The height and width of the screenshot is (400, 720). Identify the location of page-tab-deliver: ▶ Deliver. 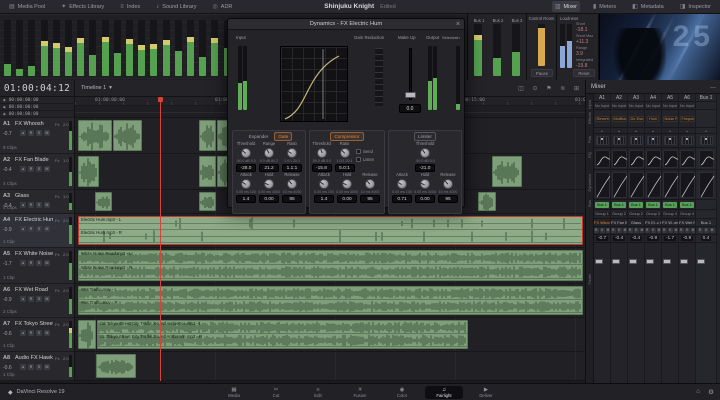
(486, 392).